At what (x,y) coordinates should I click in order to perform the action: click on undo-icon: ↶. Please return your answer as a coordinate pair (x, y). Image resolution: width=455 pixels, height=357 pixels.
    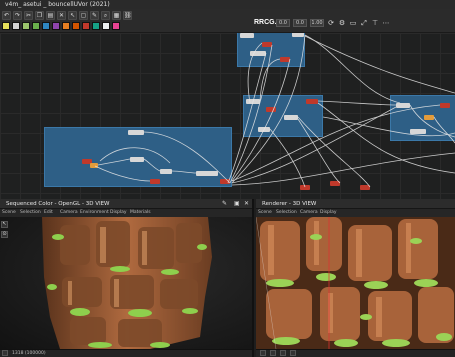
    Looking at the image, I should click on (6, 15).